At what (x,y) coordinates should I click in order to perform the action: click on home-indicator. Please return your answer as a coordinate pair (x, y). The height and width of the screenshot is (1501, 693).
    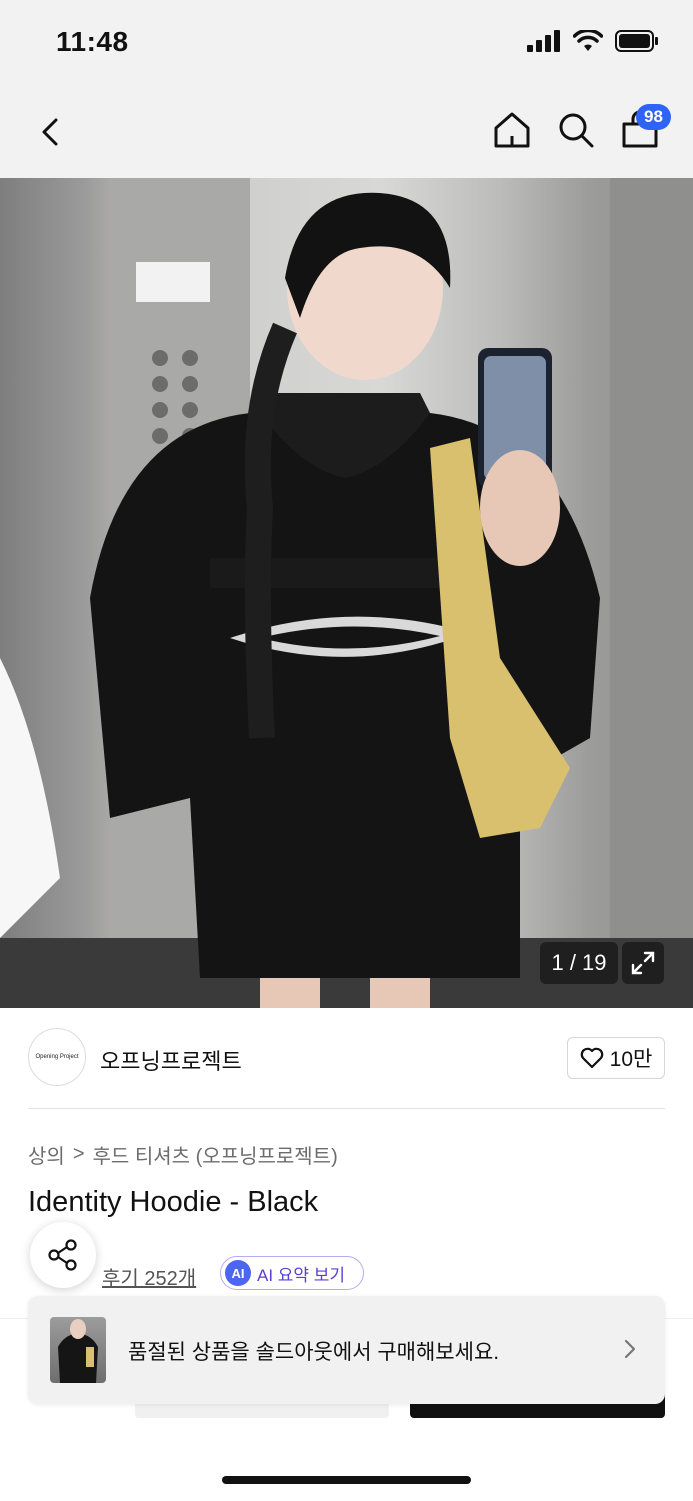
    Looking at the image, I should click on (346, 1480).